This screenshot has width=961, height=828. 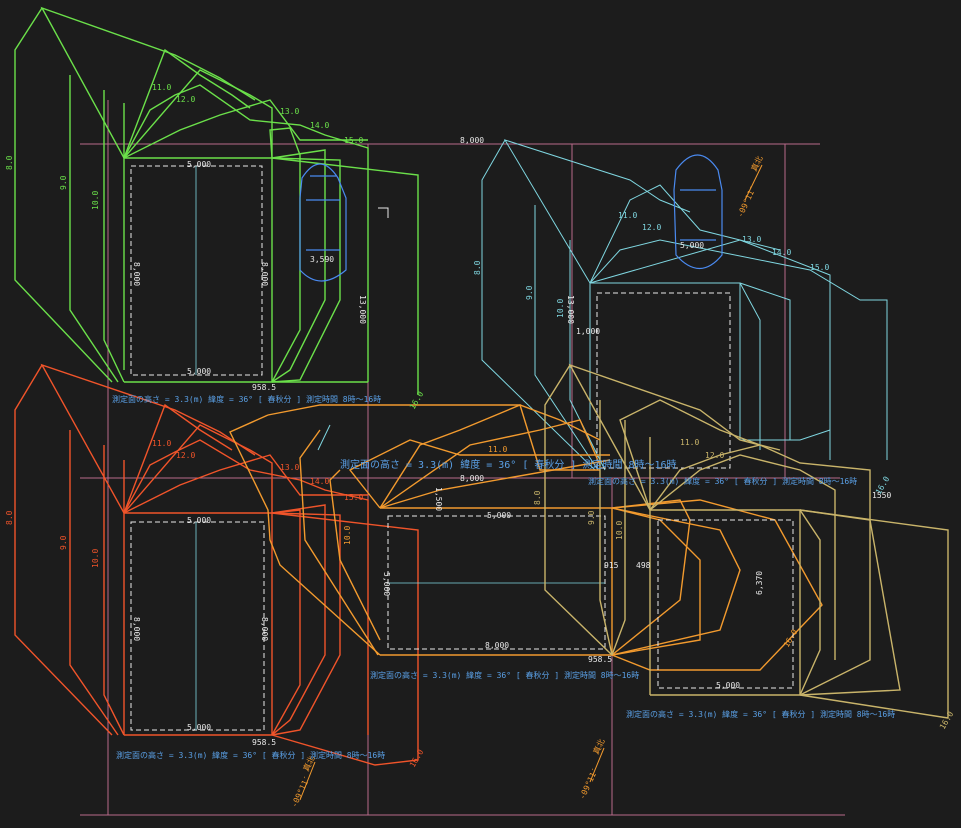 I want to click on green-hour-11: 11.0, so click(x=161, y=87).